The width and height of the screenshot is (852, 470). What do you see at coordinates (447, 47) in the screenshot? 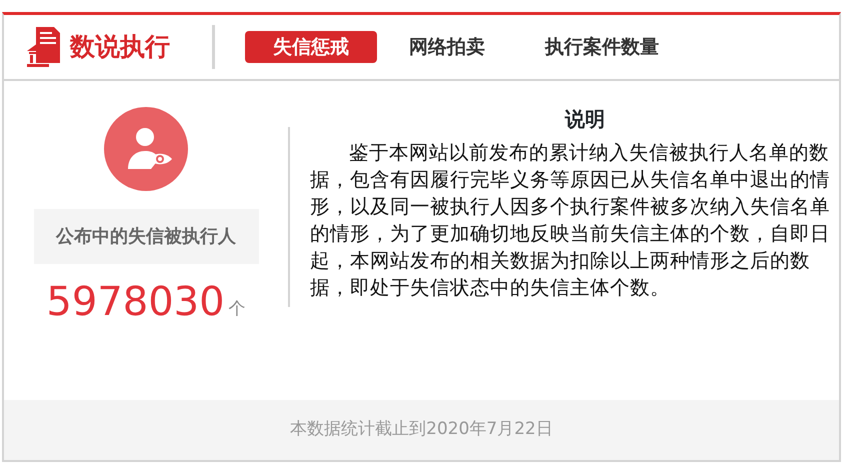
I see `nav-tab: 网络拍卖` at bounding box center [447, 47].